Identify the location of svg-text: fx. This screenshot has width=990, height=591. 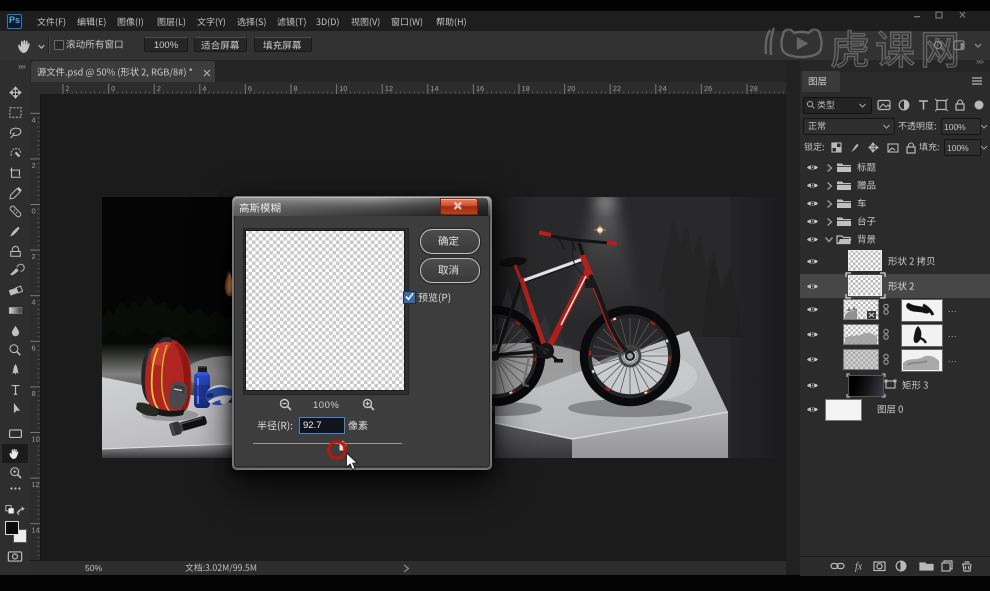
(859, 567).